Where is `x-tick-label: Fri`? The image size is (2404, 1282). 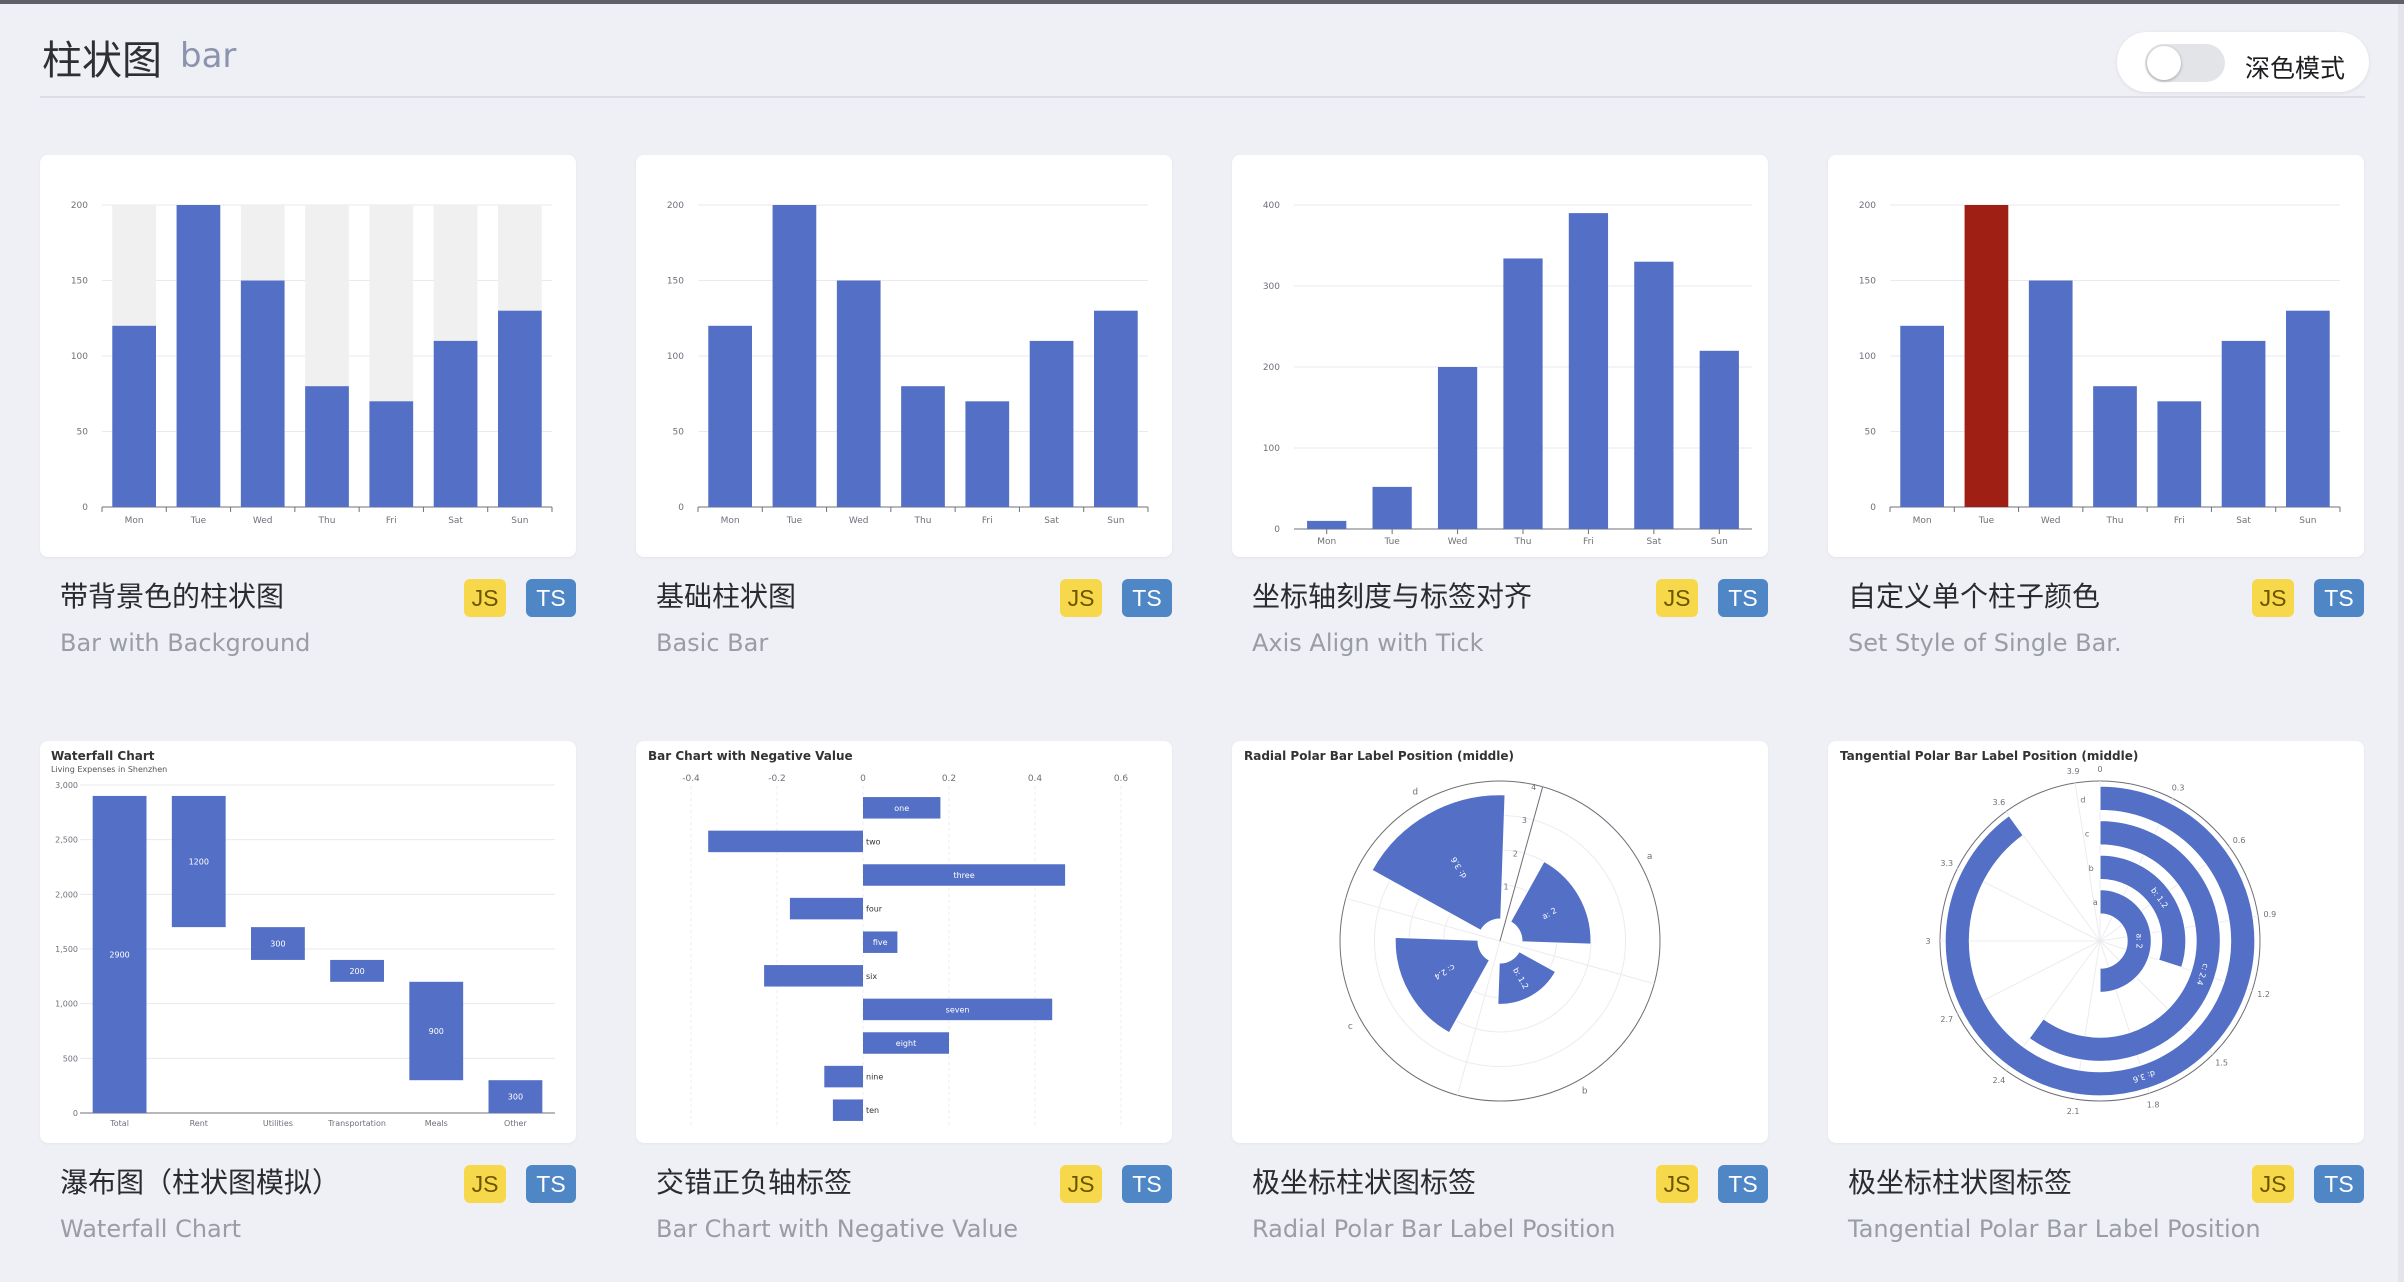
x-tick-label: Fri is located at coordinates (987, 521).